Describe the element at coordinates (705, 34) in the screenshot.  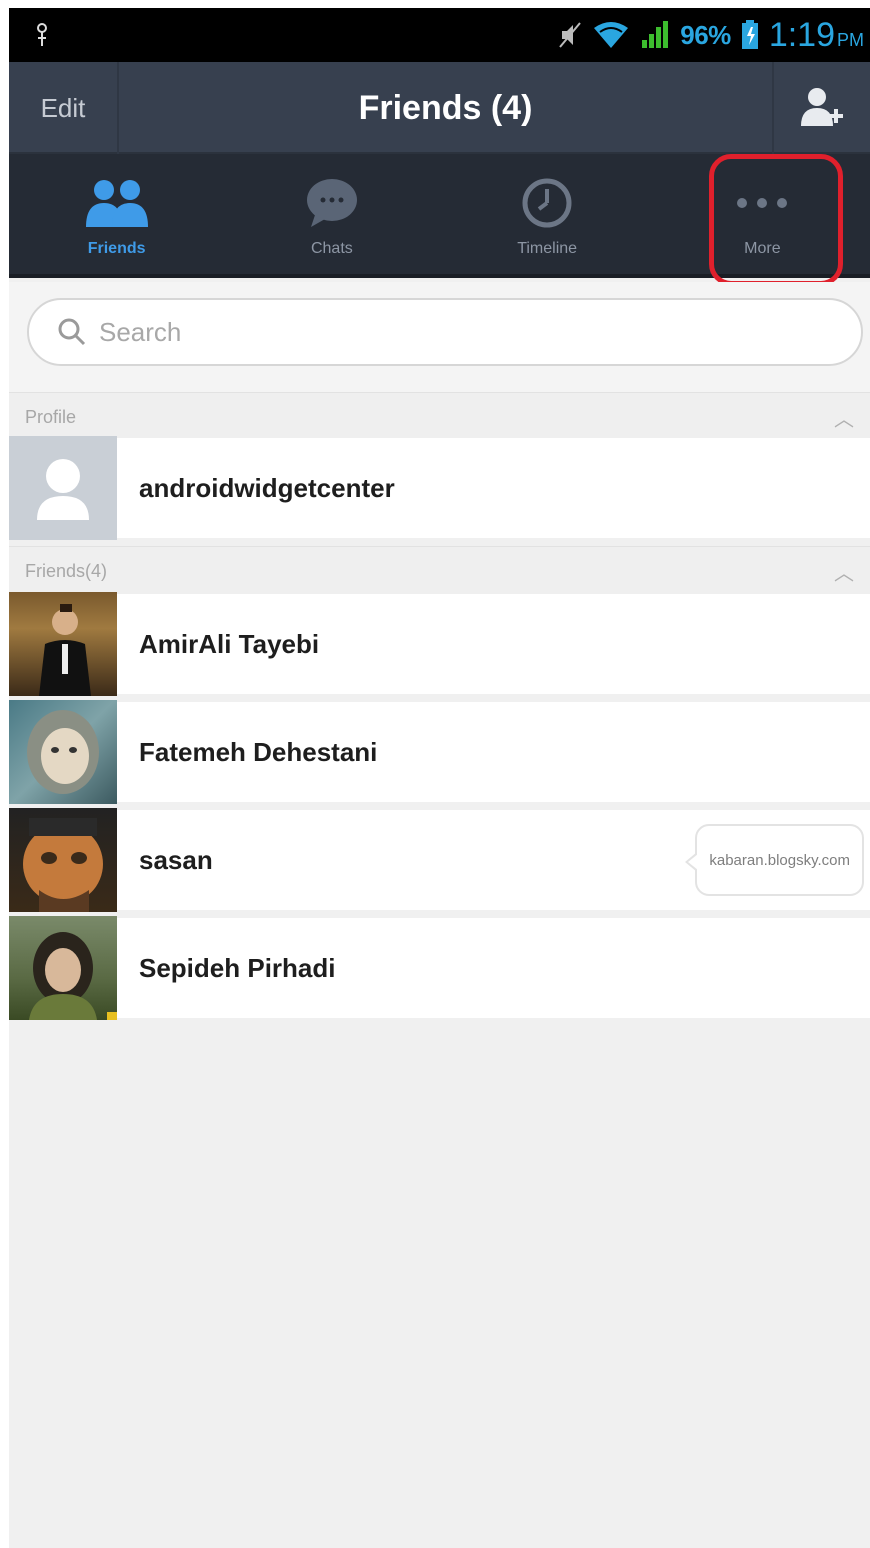
I see `battery-percent: 96%` at that location.